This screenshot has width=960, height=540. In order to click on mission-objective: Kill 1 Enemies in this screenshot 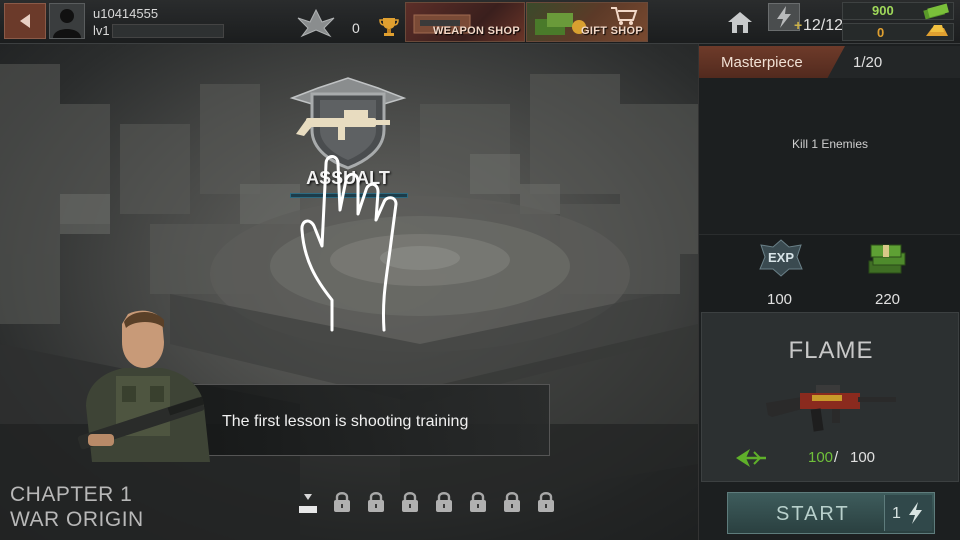, I will do `click(830, 144)`.